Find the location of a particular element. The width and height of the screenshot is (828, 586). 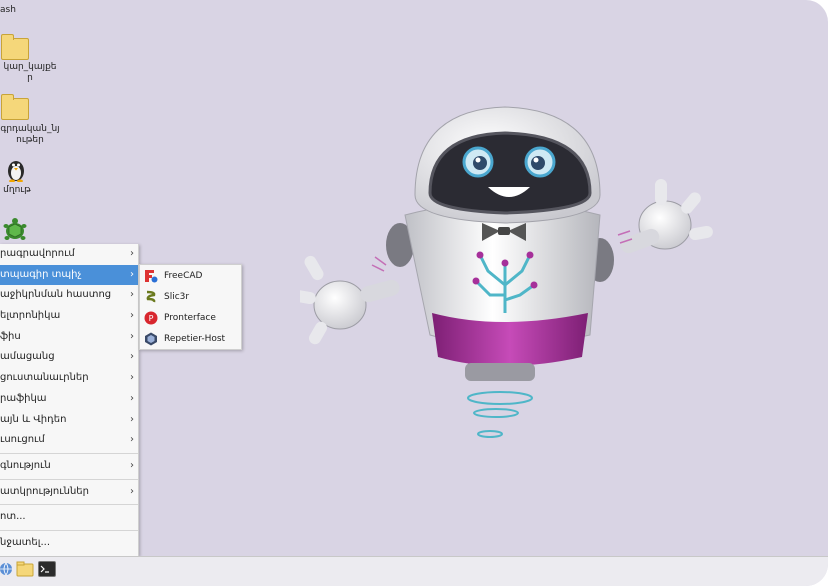

desktop-partial-label: ash is located at coordinates (8, 10).